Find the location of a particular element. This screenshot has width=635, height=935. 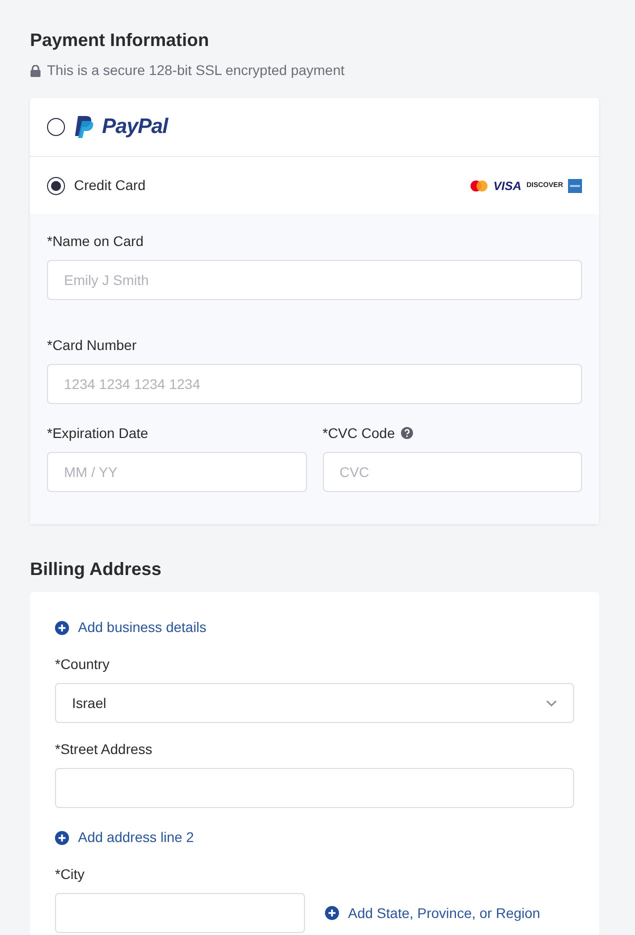

method-label: Credit Card is located at coordinates (110, 185).